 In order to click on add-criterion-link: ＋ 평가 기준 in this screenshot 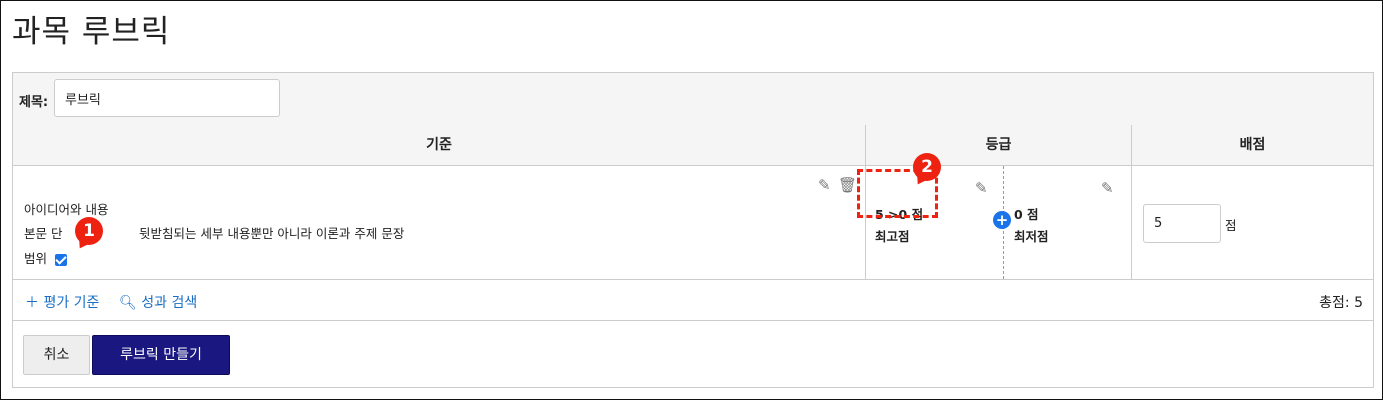, I will do `click(62, 302)`.